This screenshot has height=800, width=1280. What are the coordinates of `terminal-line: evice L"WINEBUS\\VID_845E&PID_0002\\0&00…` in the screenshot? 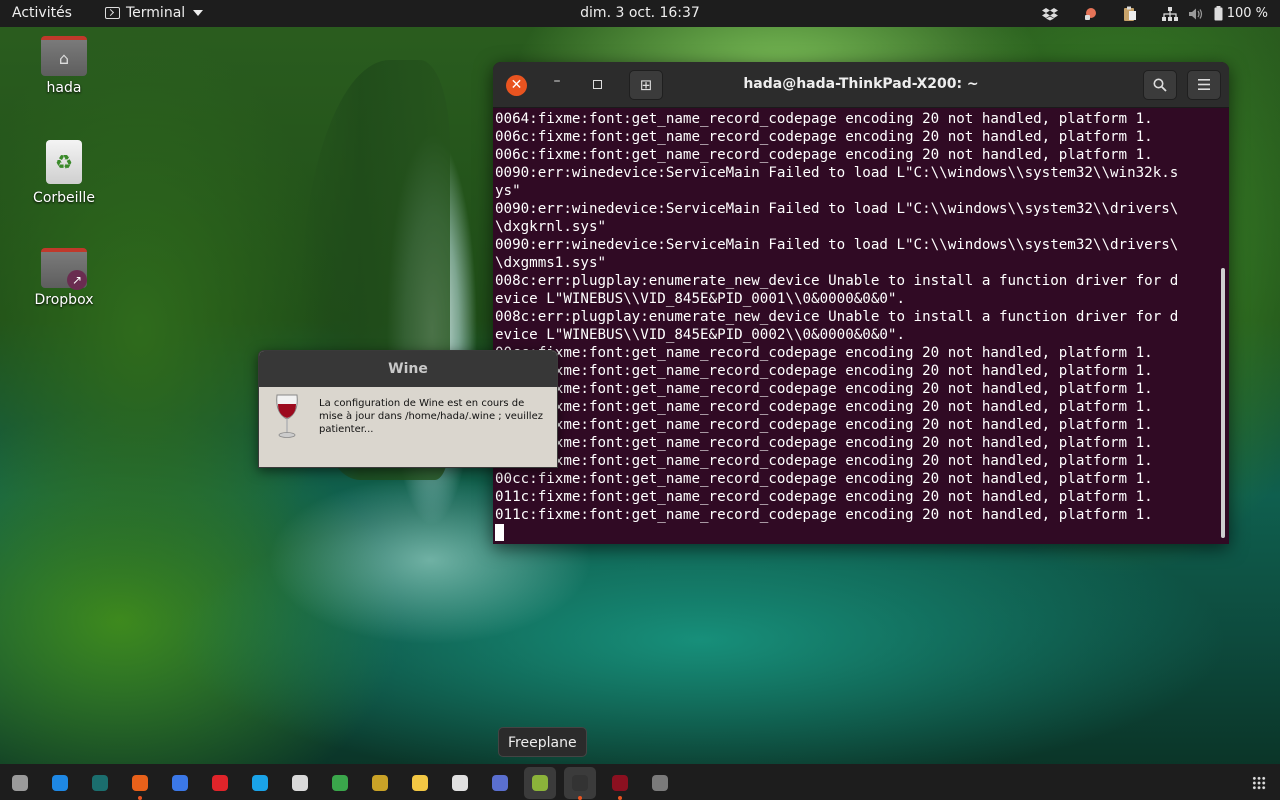 It's located at (700, 335).